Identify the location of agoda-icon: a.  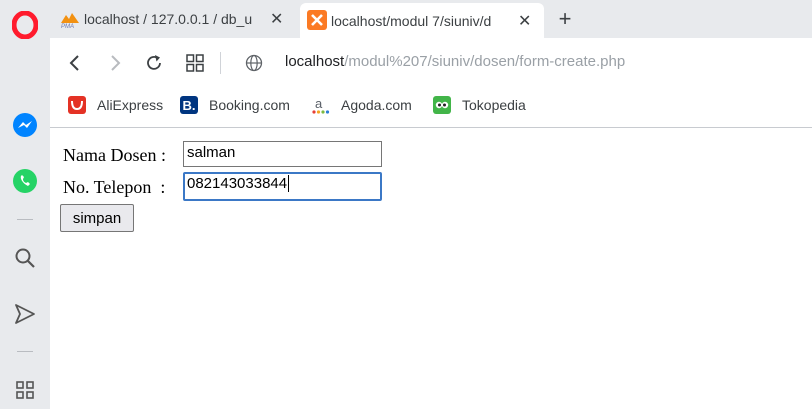
(321, 105).